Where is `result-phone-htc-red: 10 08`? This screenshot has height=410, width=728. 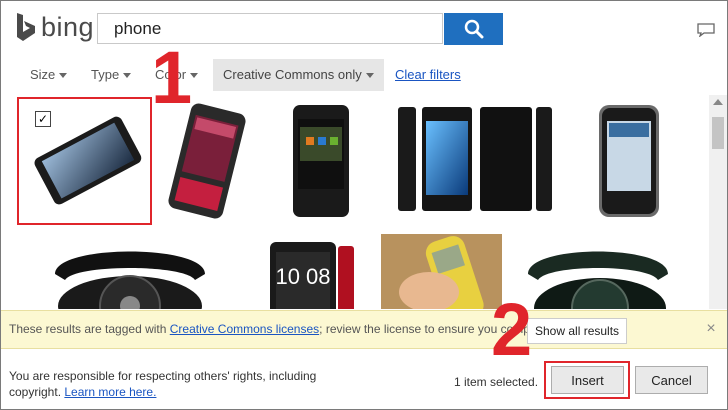 result-phone-htc-red: 10 08 is located at coordinates (307, 271).